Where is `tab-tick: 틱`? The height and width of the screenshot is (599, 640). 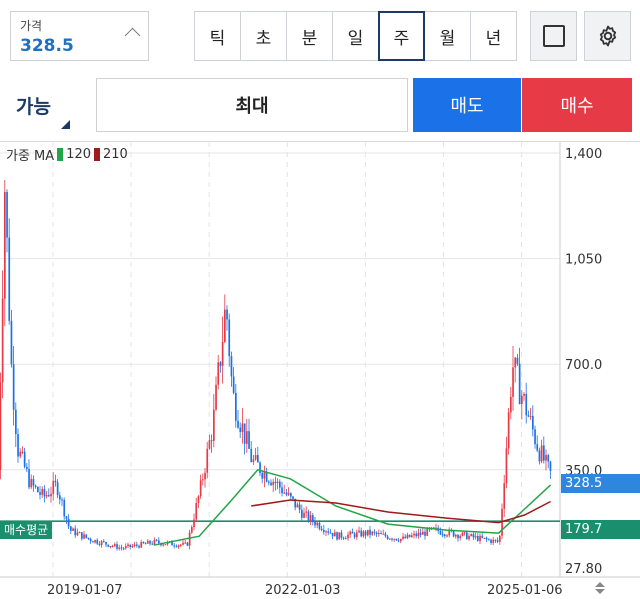
tab-tick: 틱 is located at coordinates (217, 36).